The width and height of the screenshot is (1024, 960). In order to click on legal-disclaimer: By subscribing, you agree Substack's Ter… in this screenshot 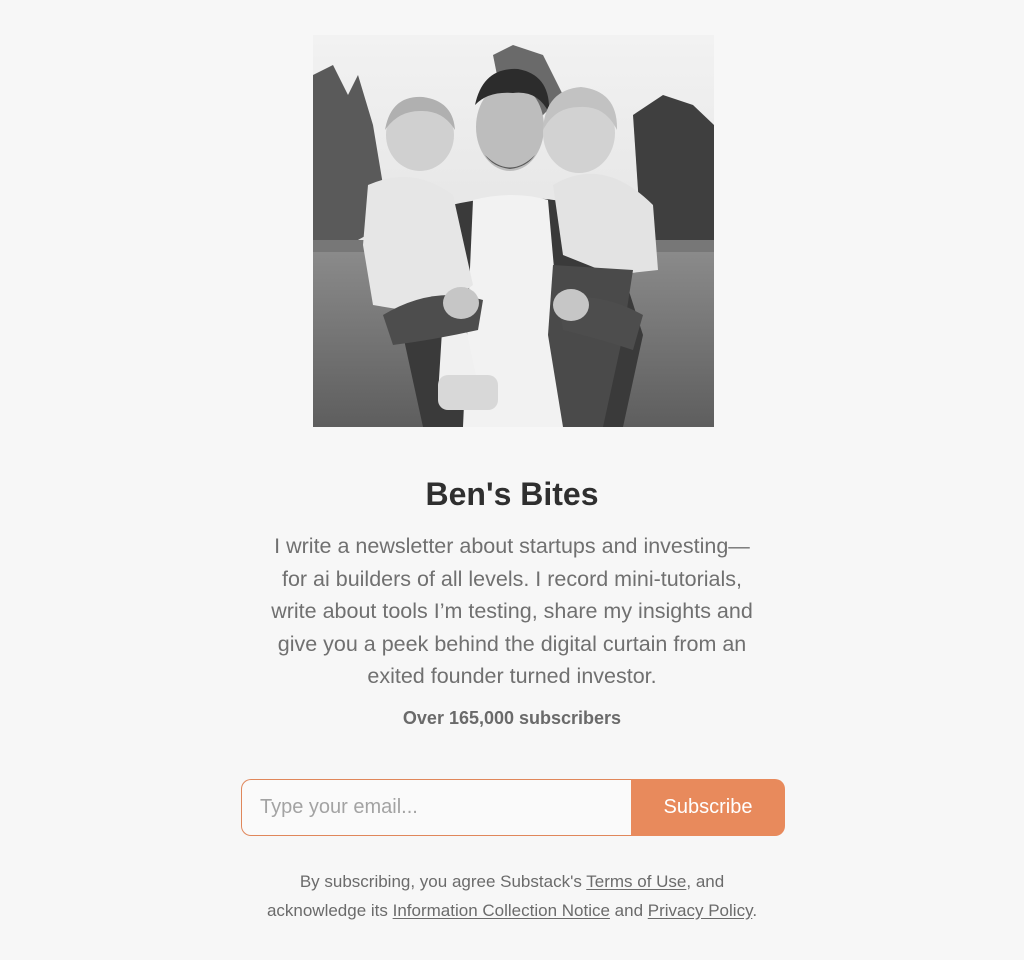, I will do `click(512, 896)`.